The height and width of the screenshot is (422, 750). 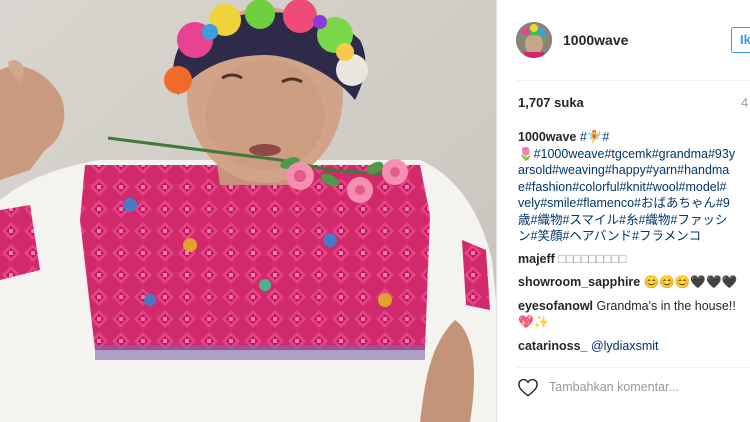 I want to click on add-comment-row, so click(x=633, y=387).